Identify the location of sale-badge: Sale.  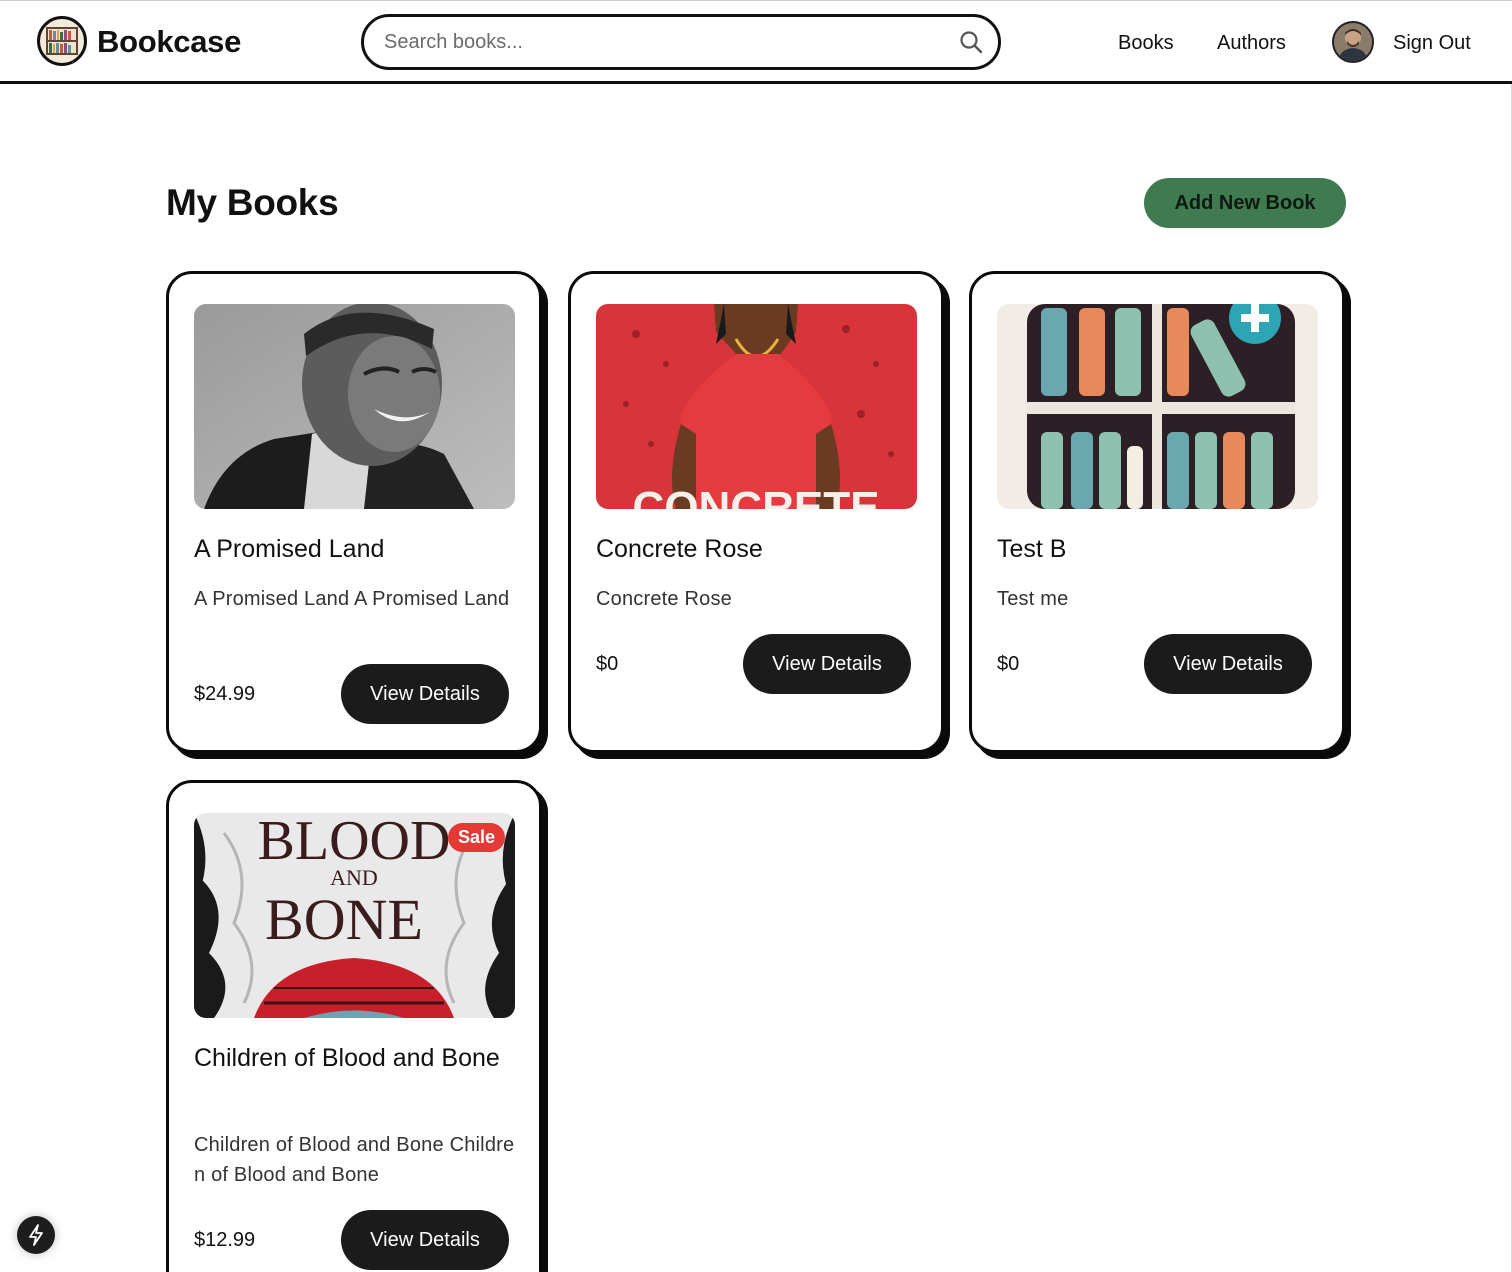
(476, 837).